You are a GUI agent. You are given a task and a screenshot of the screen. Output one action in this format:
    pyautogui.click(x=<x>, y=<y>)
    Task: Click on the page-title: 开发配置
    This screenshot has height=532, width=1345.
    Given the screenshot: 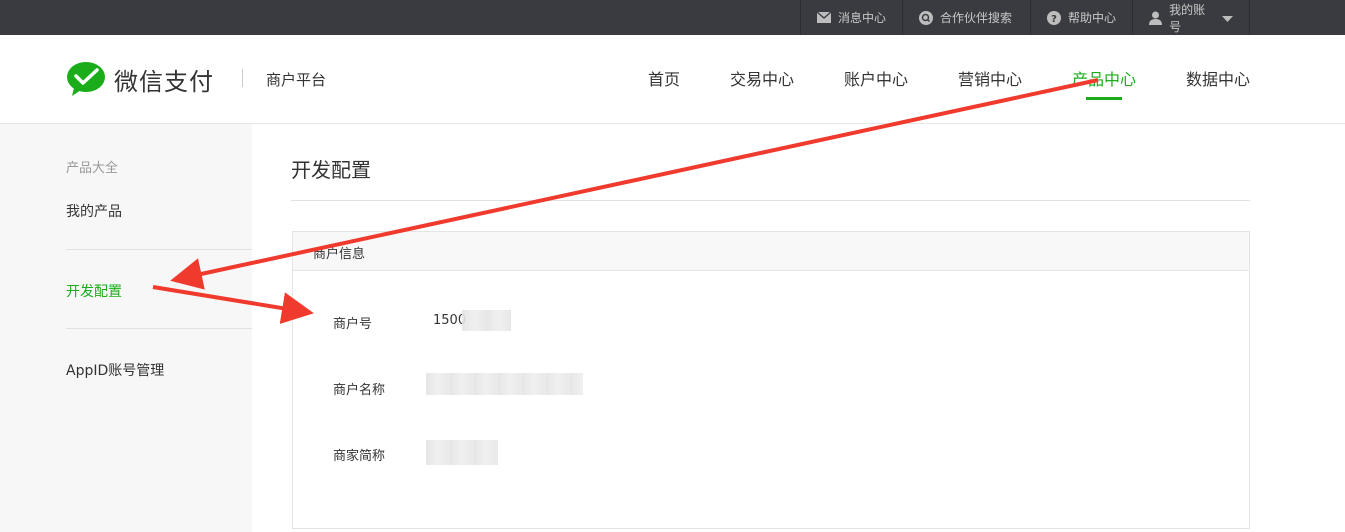 What is the action you would take?
    pyautogui.click(x=331, y=170)
    